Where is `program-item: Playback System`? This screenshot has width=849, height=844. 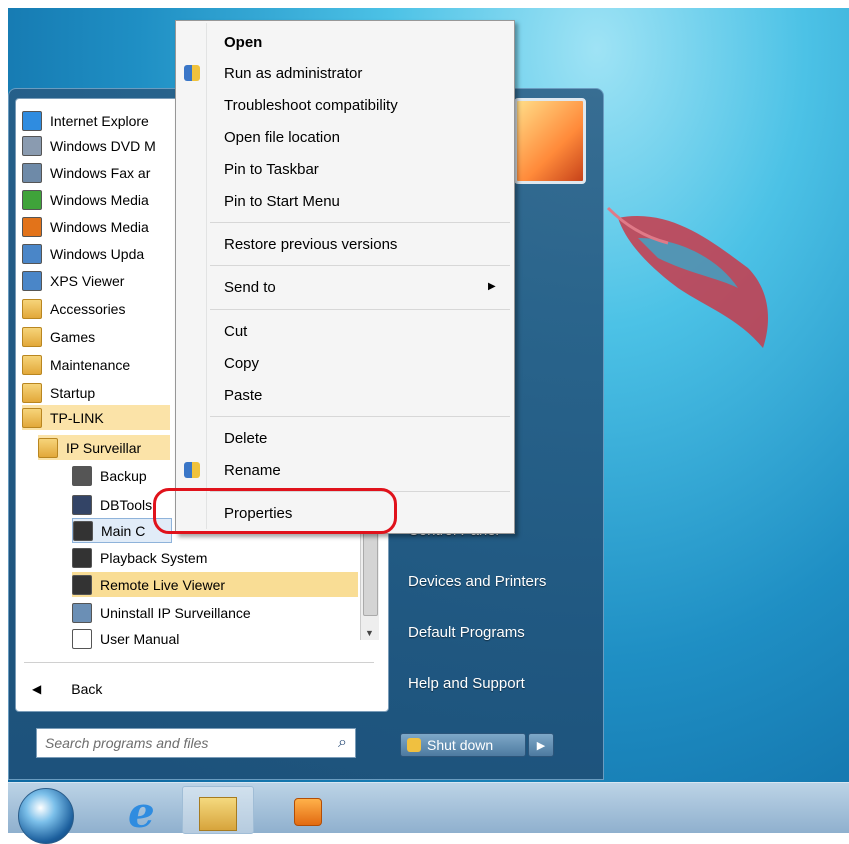
program-item: Playback System is located at coordinates (182, 557).